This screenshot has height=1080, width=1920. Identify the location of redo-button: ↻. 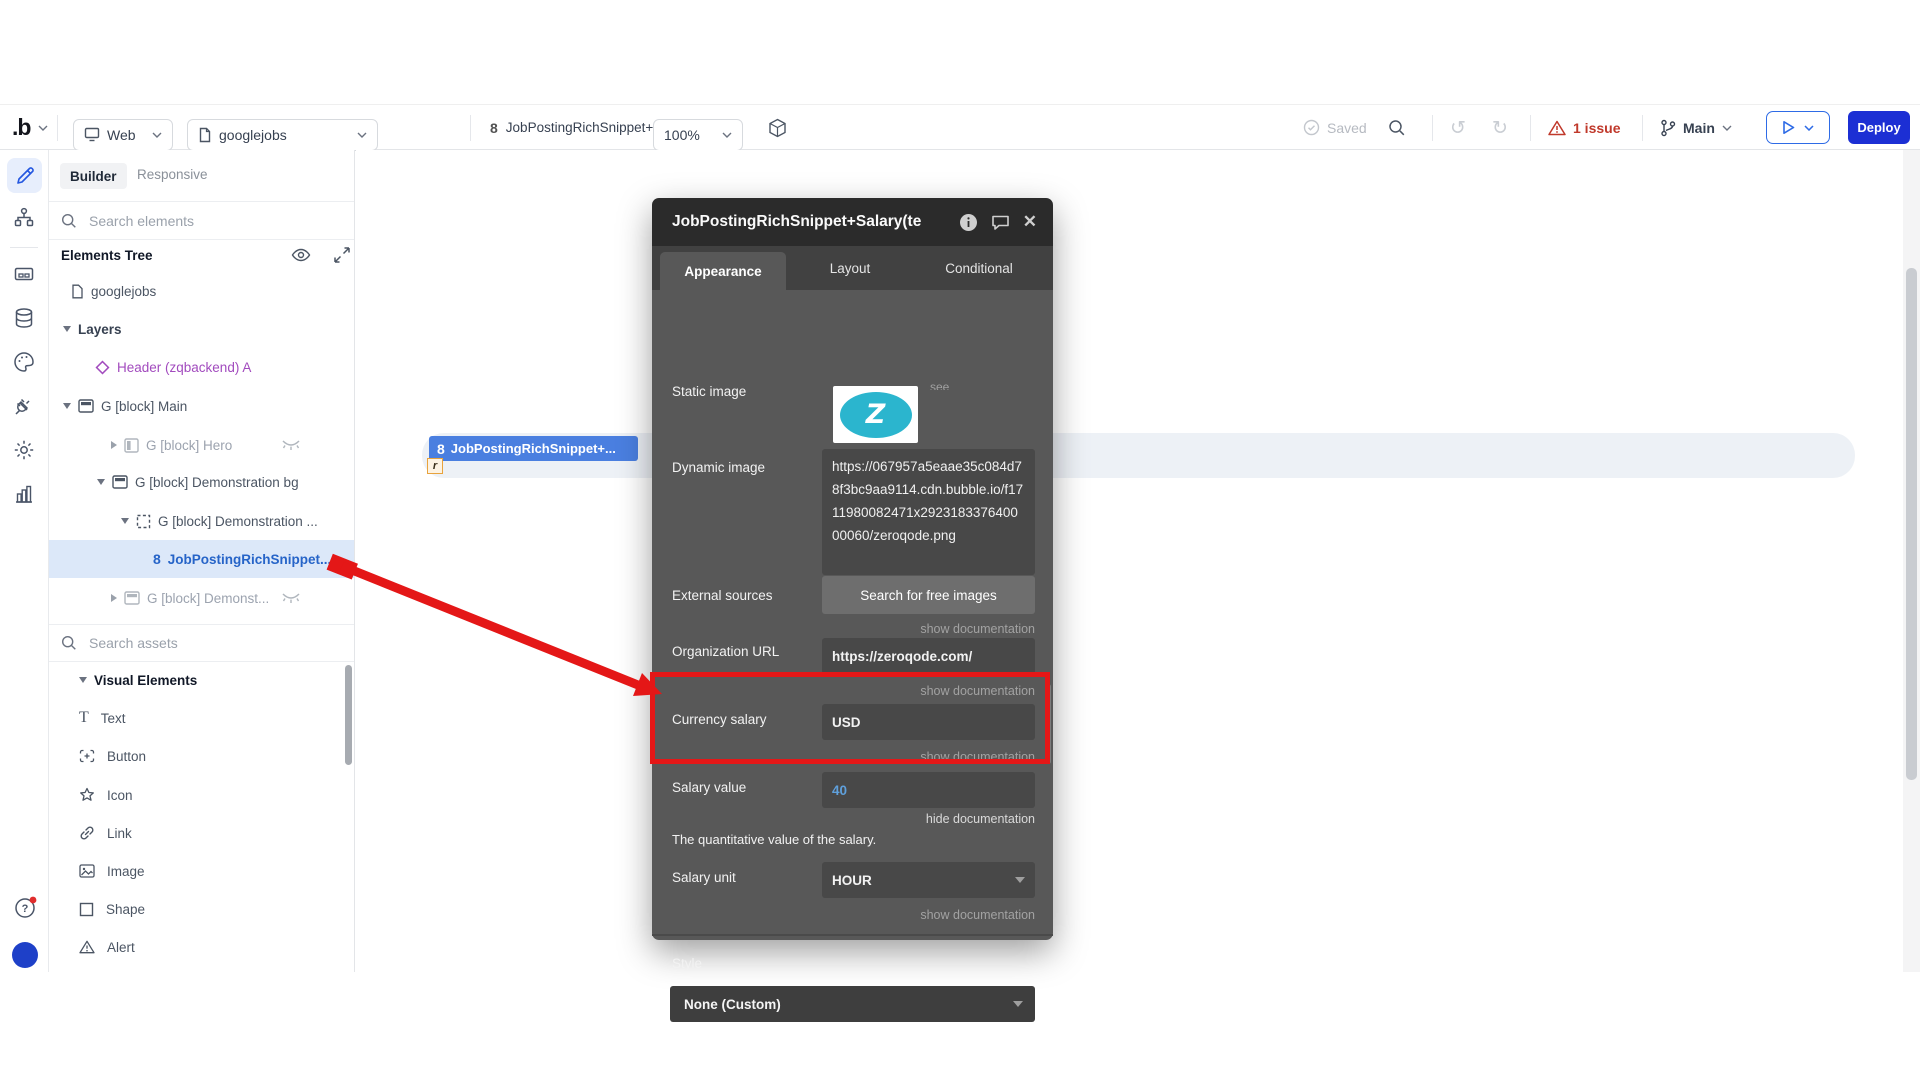
(1500, 127).